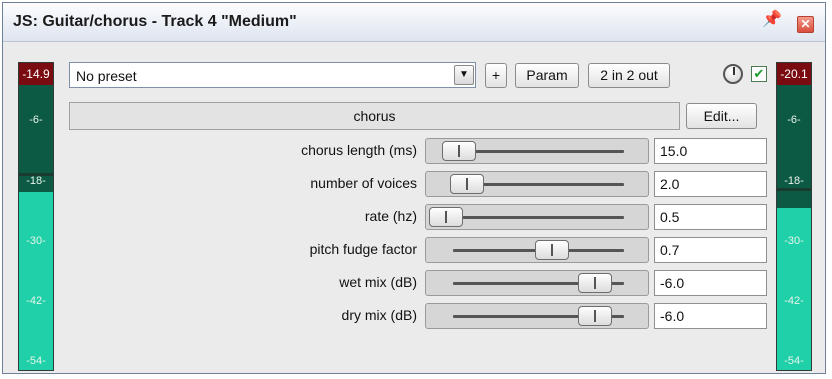  I want to click on param-label: rate (hz), so click(390, 216).